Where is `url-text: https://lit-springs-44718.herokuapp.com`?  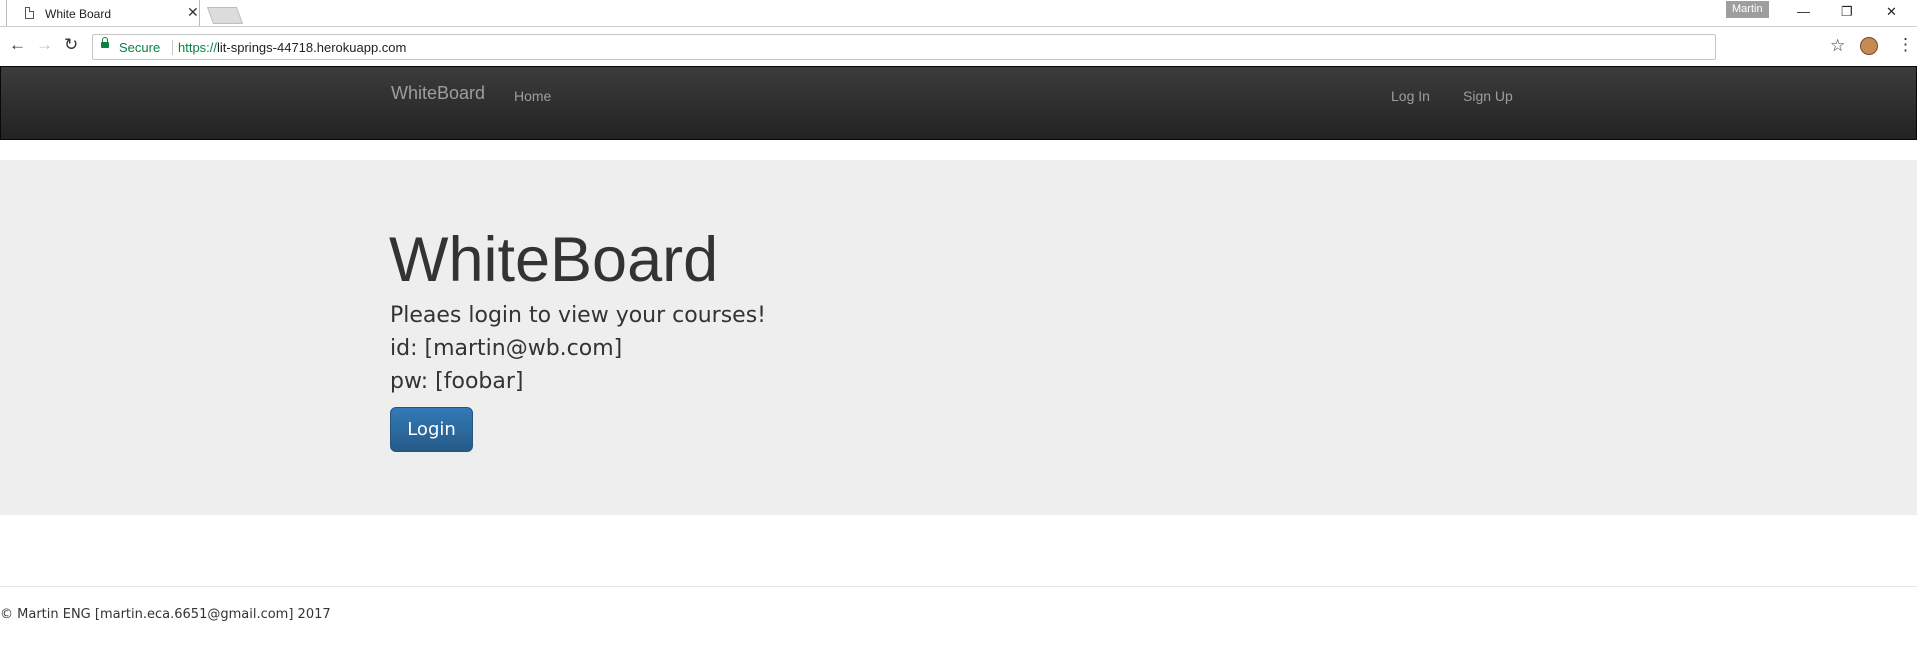
url-text: https://lit-springs-44718.herokuapp.com is located at coordinates (292, 47).